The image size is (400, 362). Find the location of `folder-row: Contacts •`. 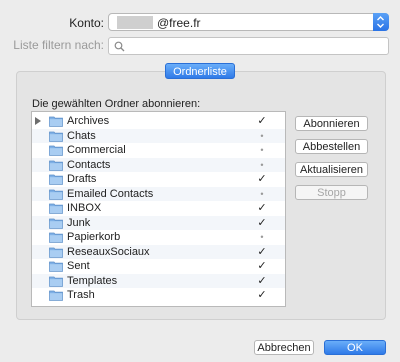

folder-row: Contacts • is located at coordinates (158, 164).